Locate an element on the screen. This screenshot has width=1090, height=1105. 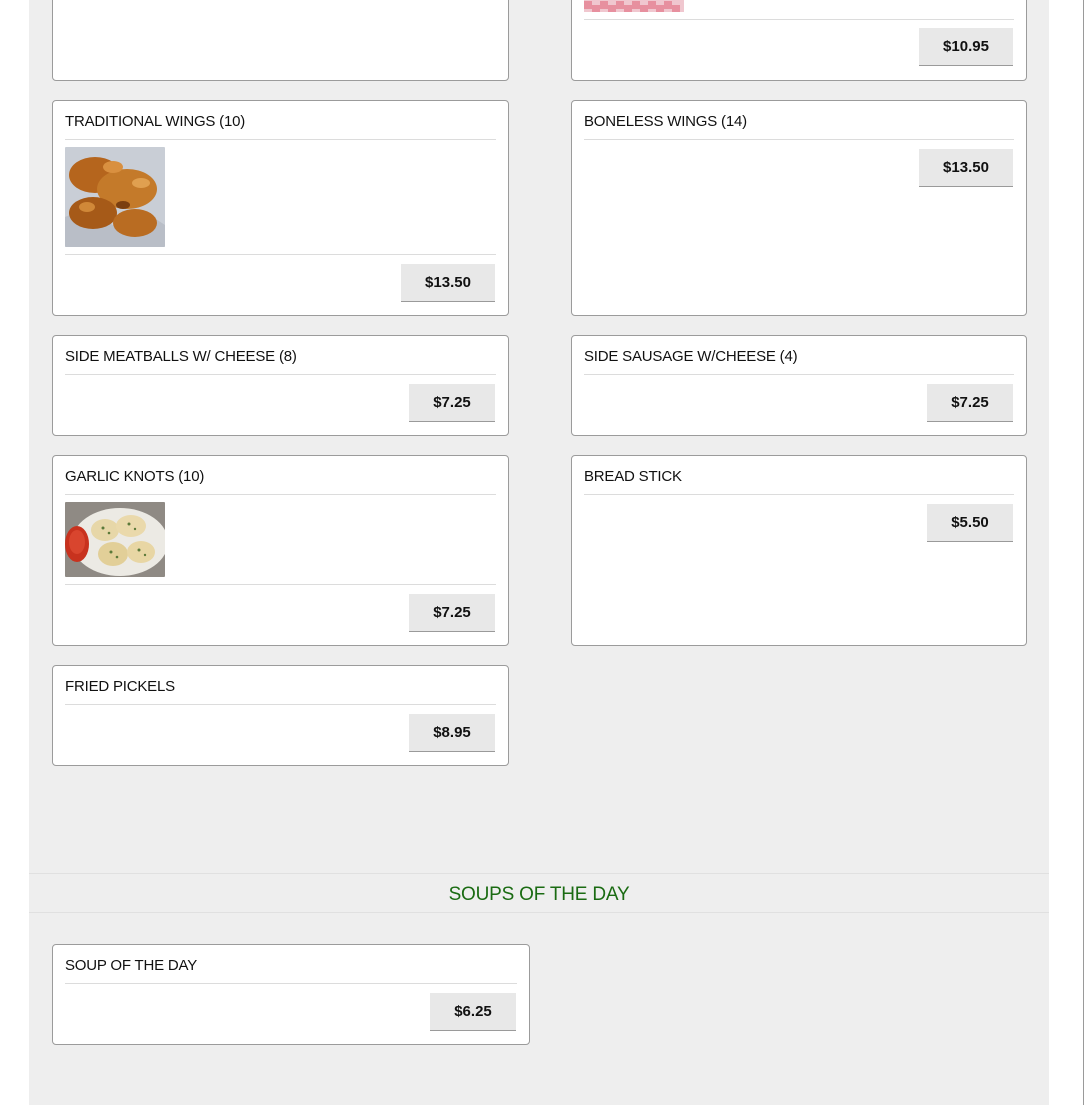
page-edge-rule is located at coordinates (1083, 552).